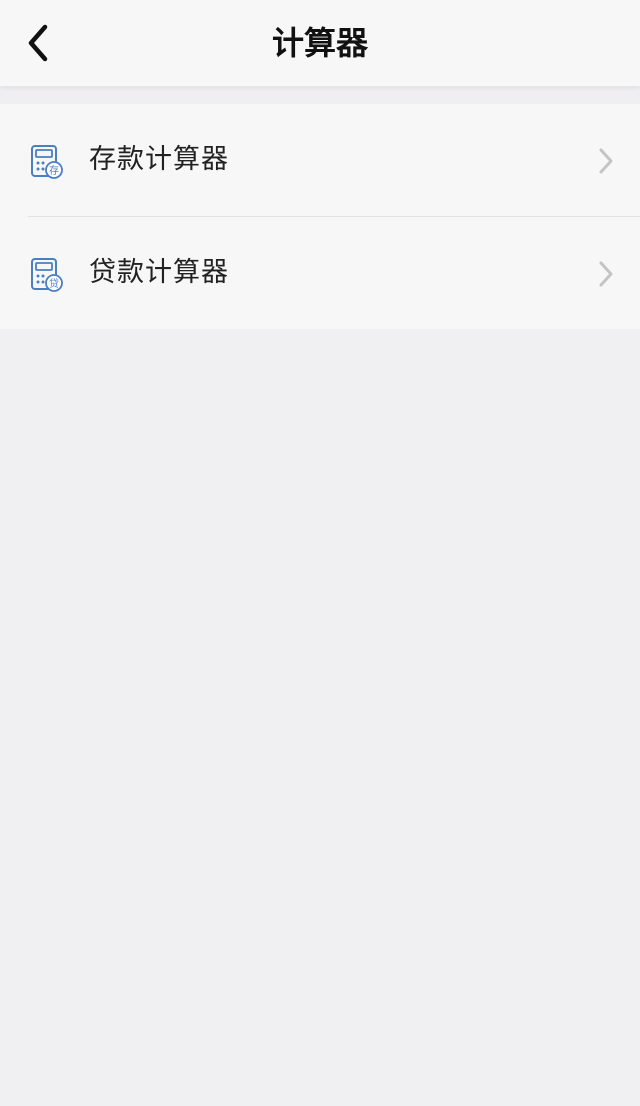 Image resolution: width=640 pixels, height=1106 pixels. Describe the element at coordinates (320, 273) in the screenshot. I see `menu-item-loan-calculator: 贷 贷款计算器` at that location.